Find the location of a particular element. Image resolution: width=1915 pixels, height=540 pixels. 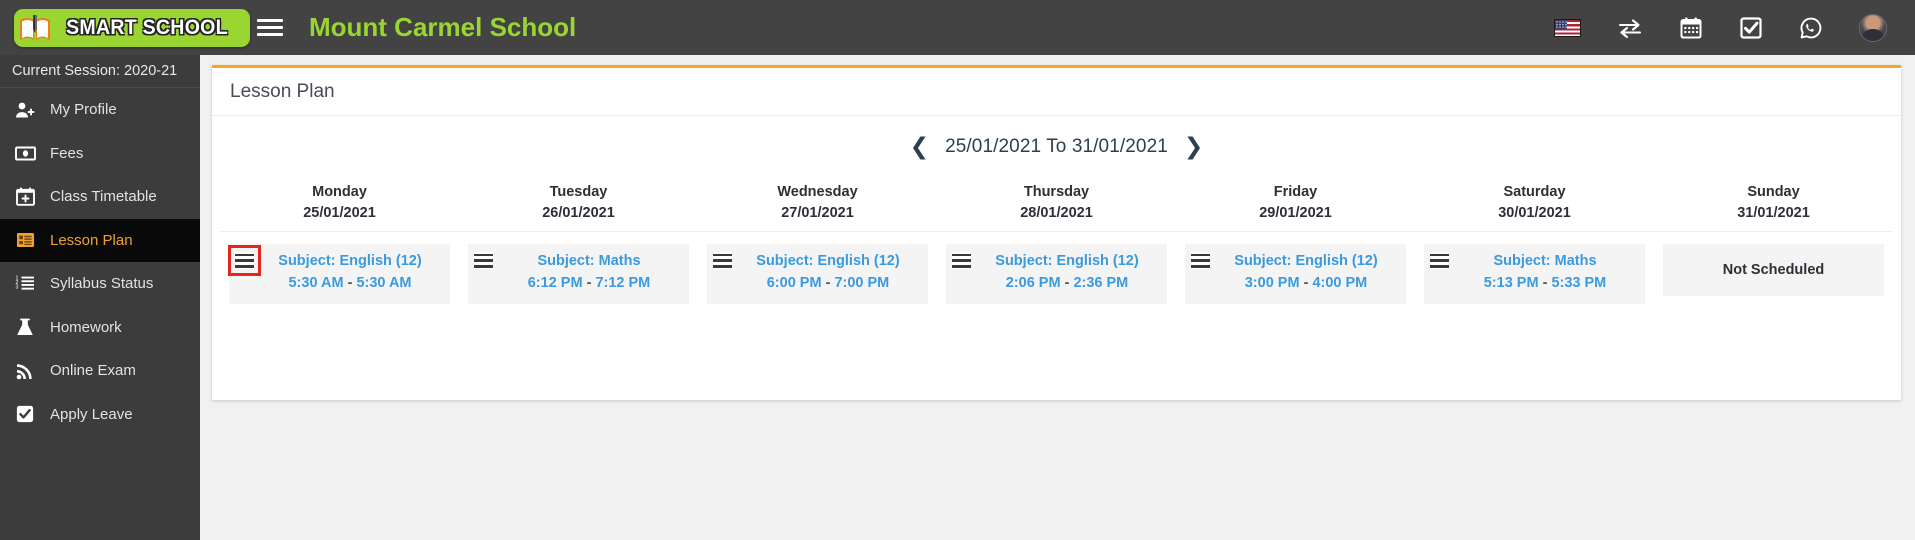

day-body: Subject: English (12) 5:30 AM - 5:30 AM is located at coordinates (339, 268).